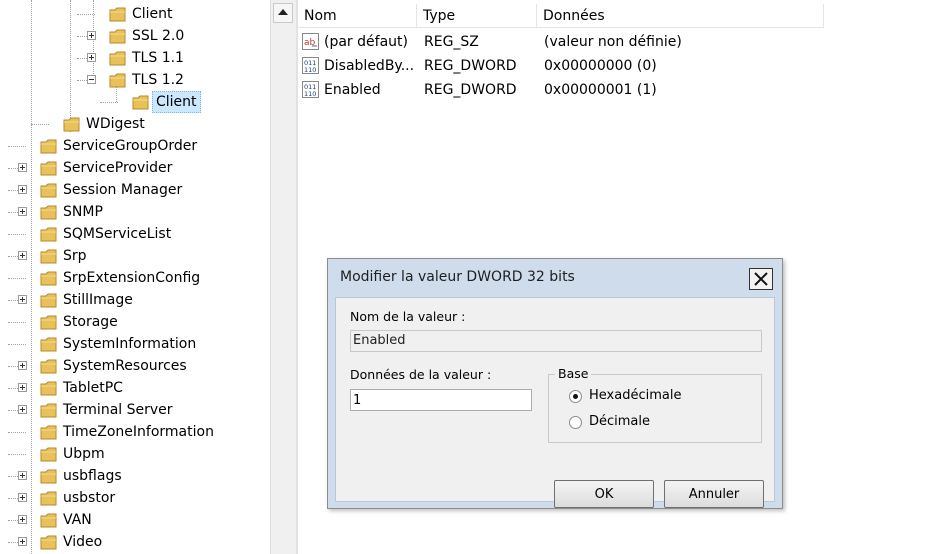  Describe the element at coordinates (352, 90) in the screenshot. I see `value-name: Enabled` at that location.